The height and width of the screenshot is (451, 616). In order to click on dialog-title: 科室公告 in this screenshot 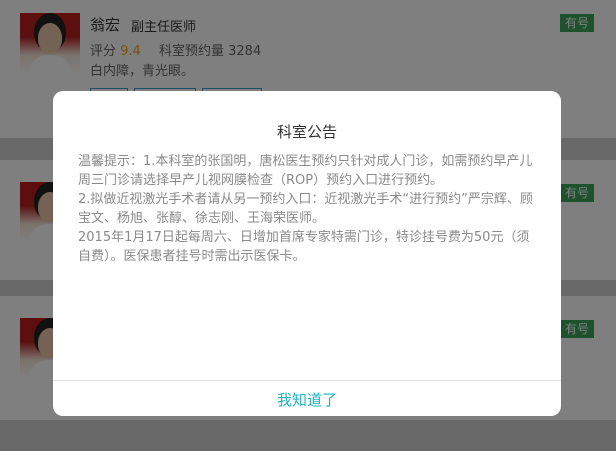, I will do `click(306, 132)`.